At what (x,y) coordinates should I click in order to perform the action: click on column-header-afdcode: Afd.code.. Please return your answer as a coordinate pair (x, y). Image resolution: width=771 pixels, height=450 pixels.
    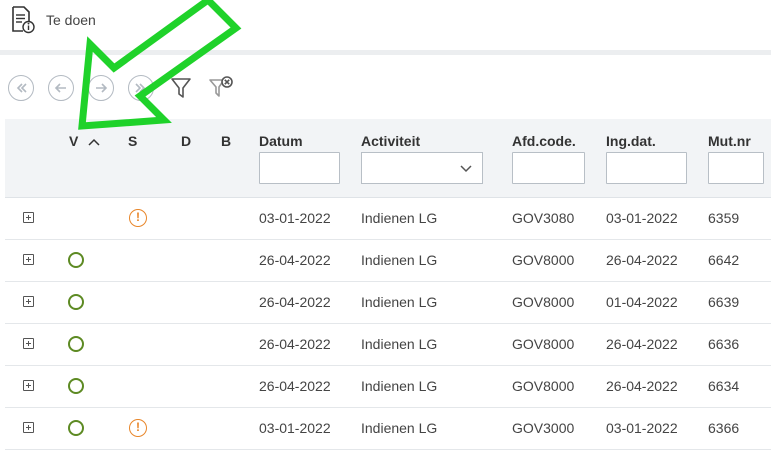
    Looking at the image, I should click on (544, 141).